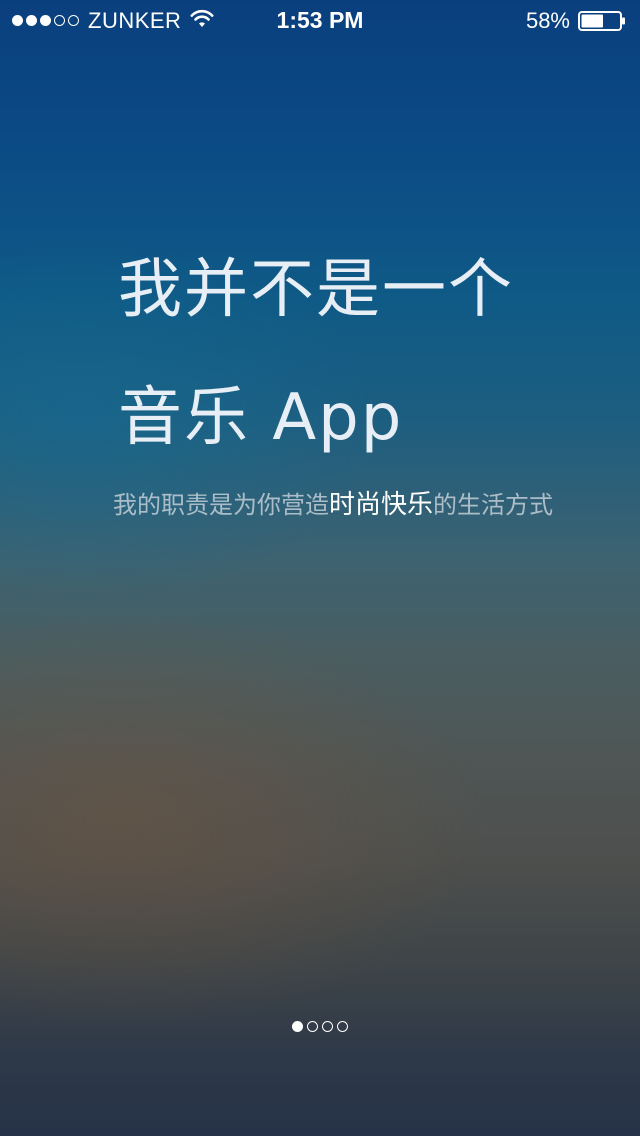 Image resolution: width=640 pixels, height=1136 pixels. What do you see at coordinates (320, 1026) in the screenshot?
I see `page-indicator` at bounding box center [320, 1026].